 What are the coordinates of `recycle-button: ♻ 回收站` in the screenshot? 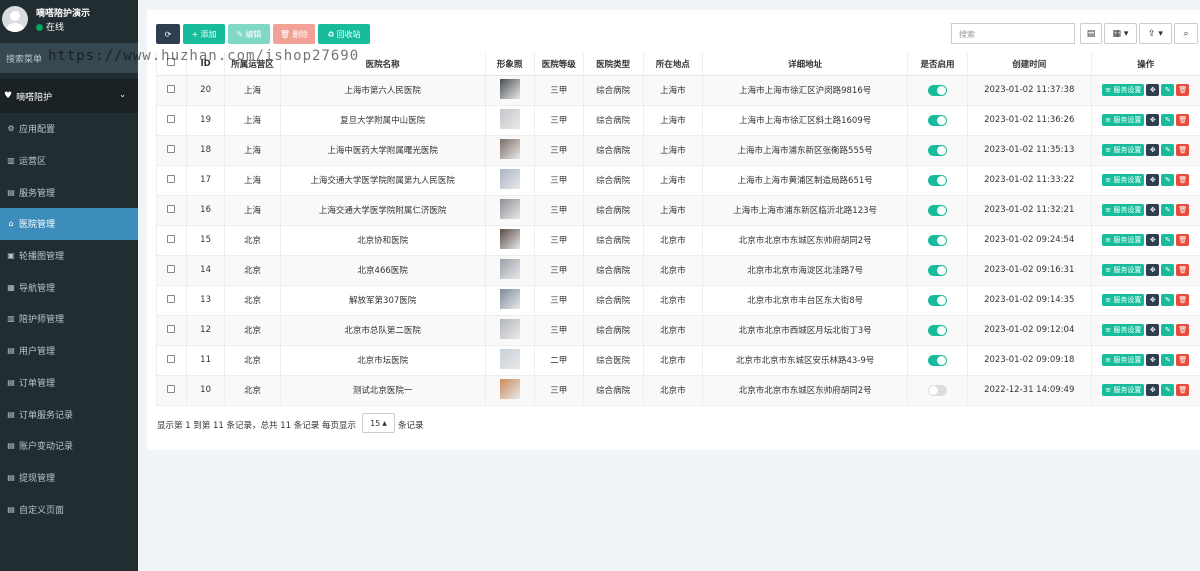 It's located at (344, 34).